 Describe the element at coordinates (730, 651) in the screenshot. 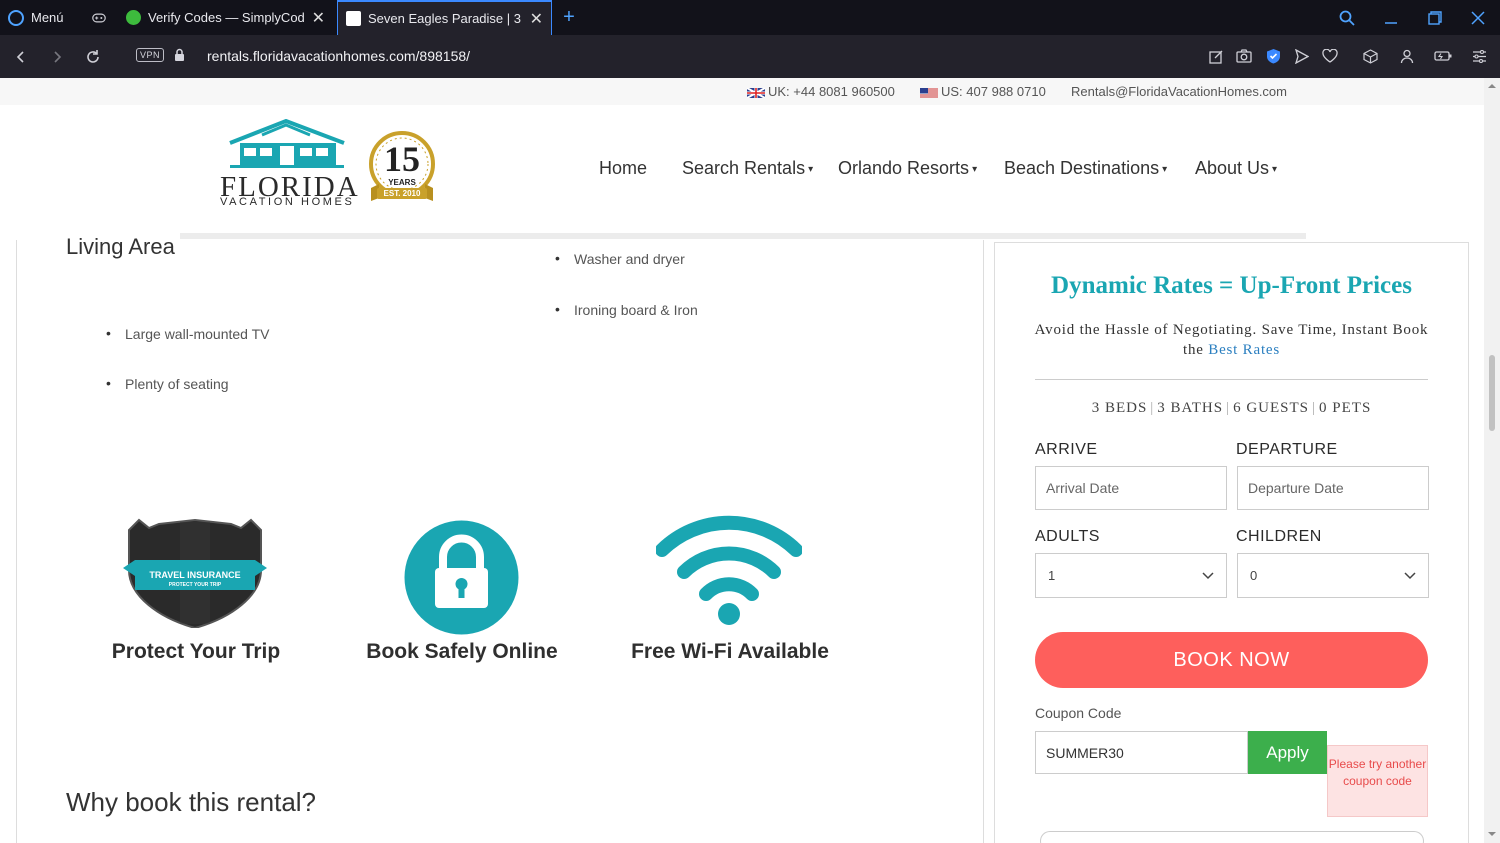

I see `feature-label: Free Wi-Fi Available` at that location.